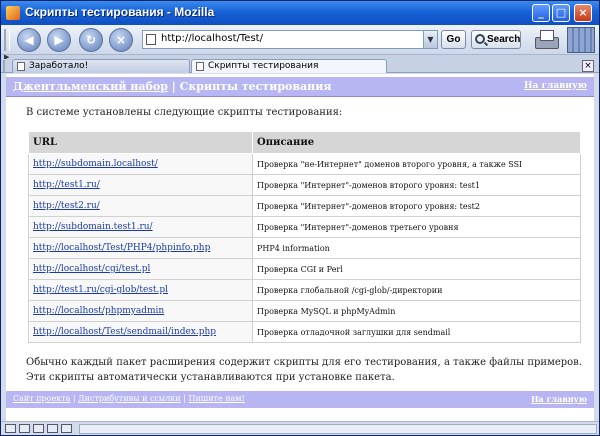  Describe the element at coordinates (583, 13) in the screenshot. I see `close-window-button: ×` at that location.